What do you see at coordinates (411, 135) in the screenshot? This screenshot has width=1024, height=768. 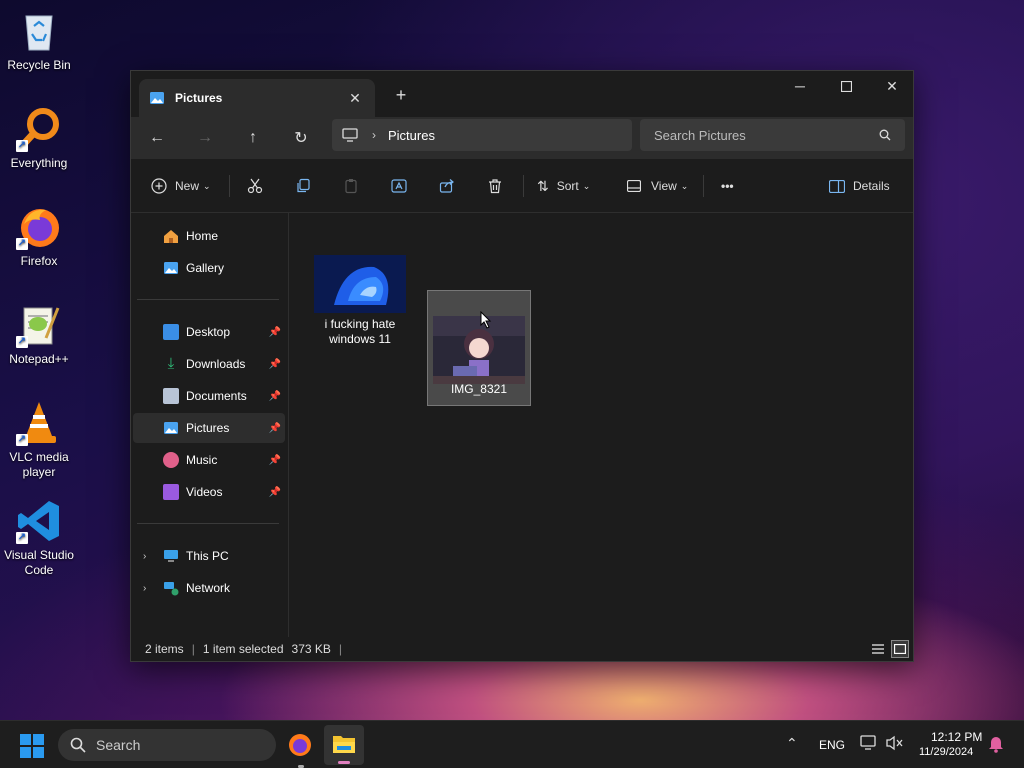 I see `breadcrumb-pictures: Pictures` at bounding box center [411, 135].